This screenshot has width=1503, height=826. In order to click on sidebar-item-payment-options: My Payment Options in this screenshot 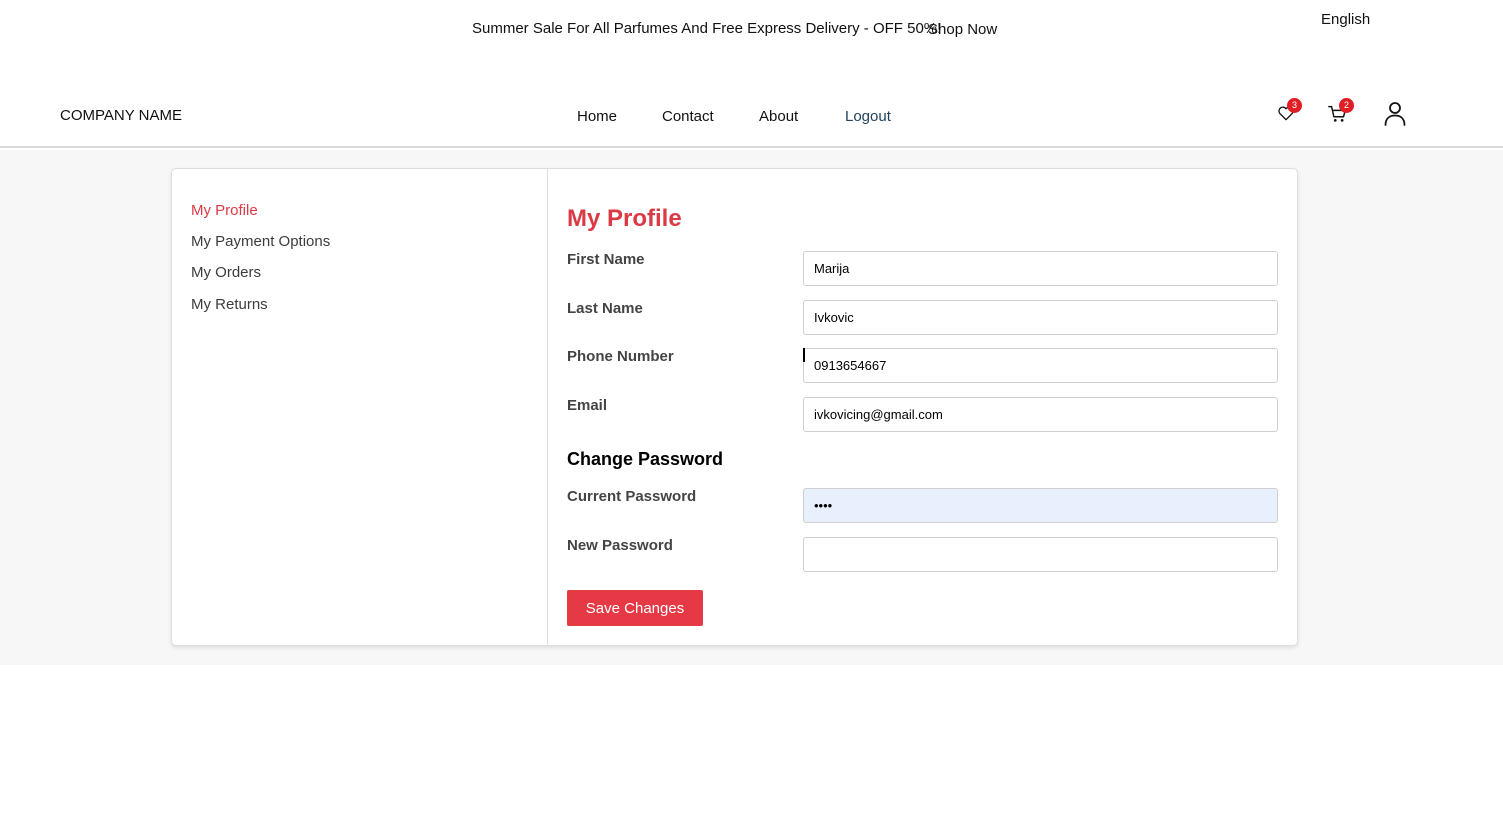, I will do `click(260, 241)`.